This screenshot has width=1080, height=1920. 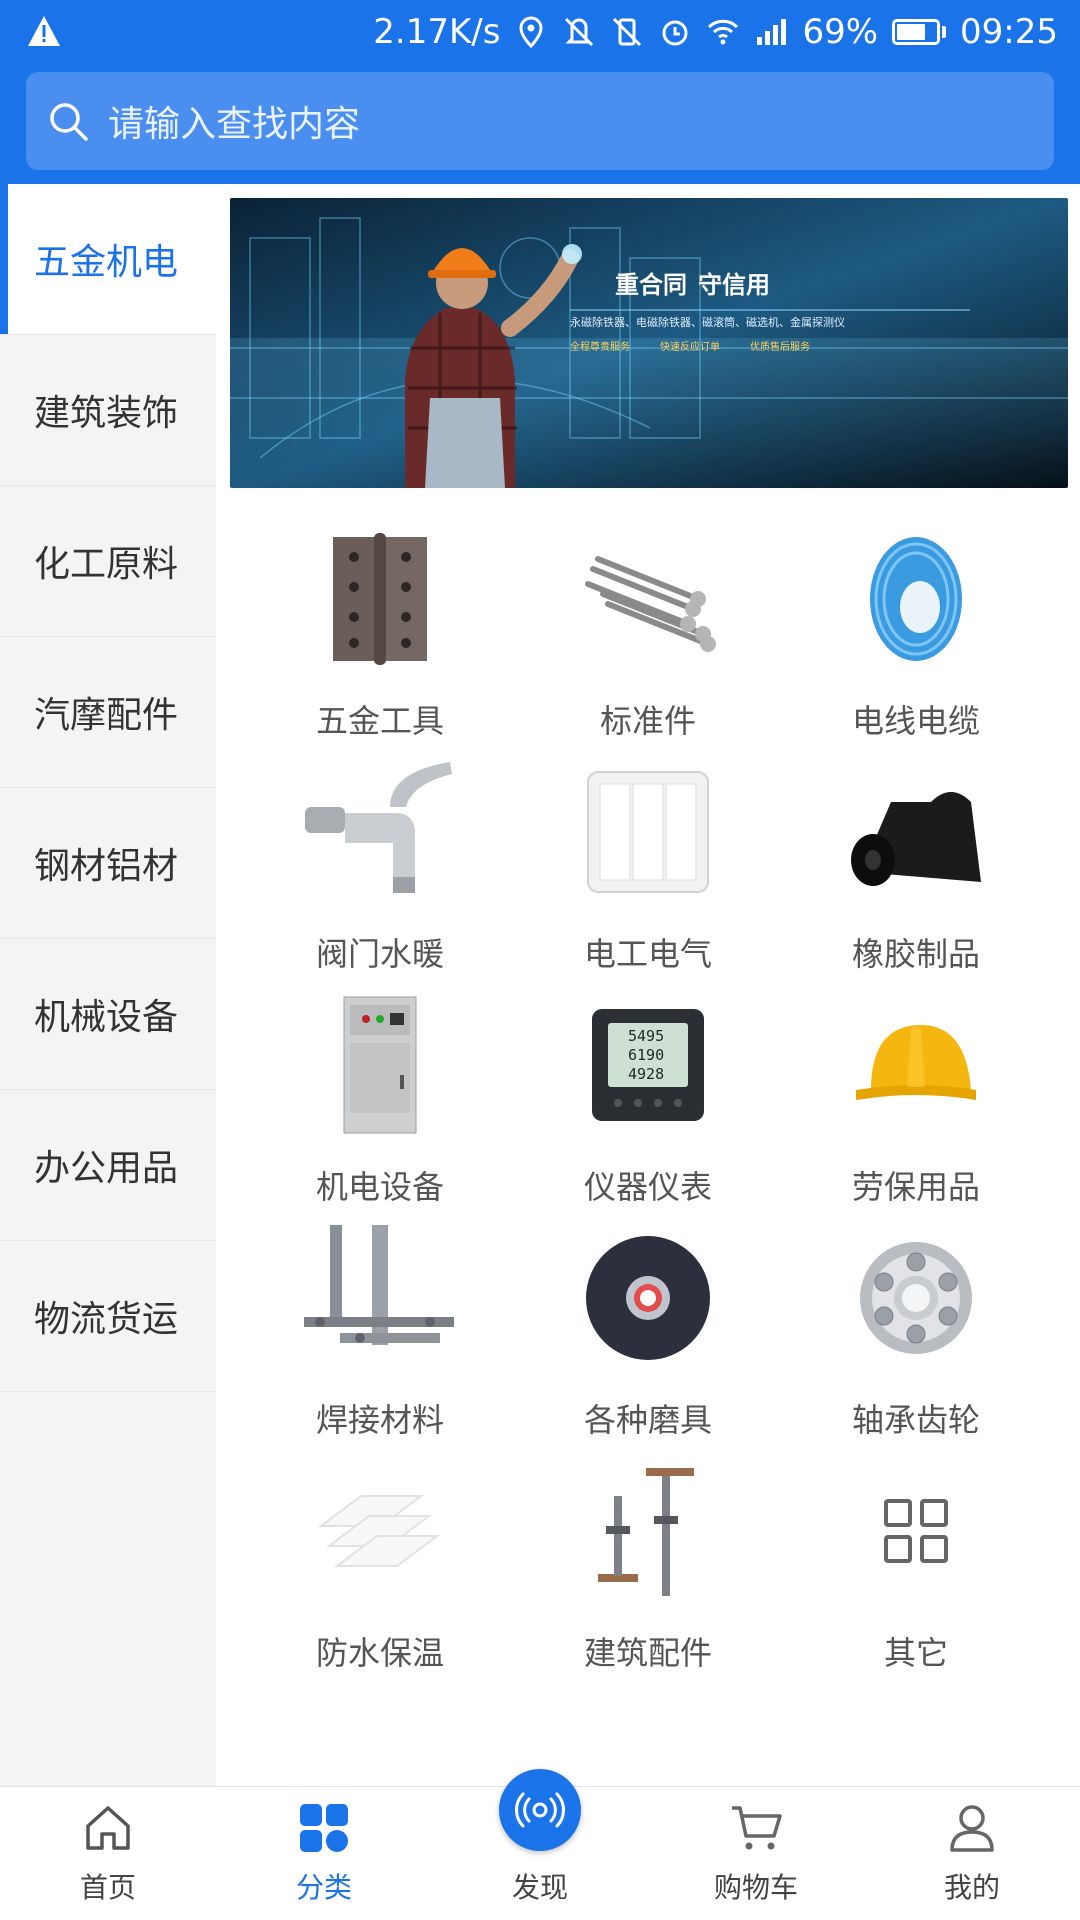 I want to click on banner-feature-2: 快速反应订单, so click(x=690, y=346).